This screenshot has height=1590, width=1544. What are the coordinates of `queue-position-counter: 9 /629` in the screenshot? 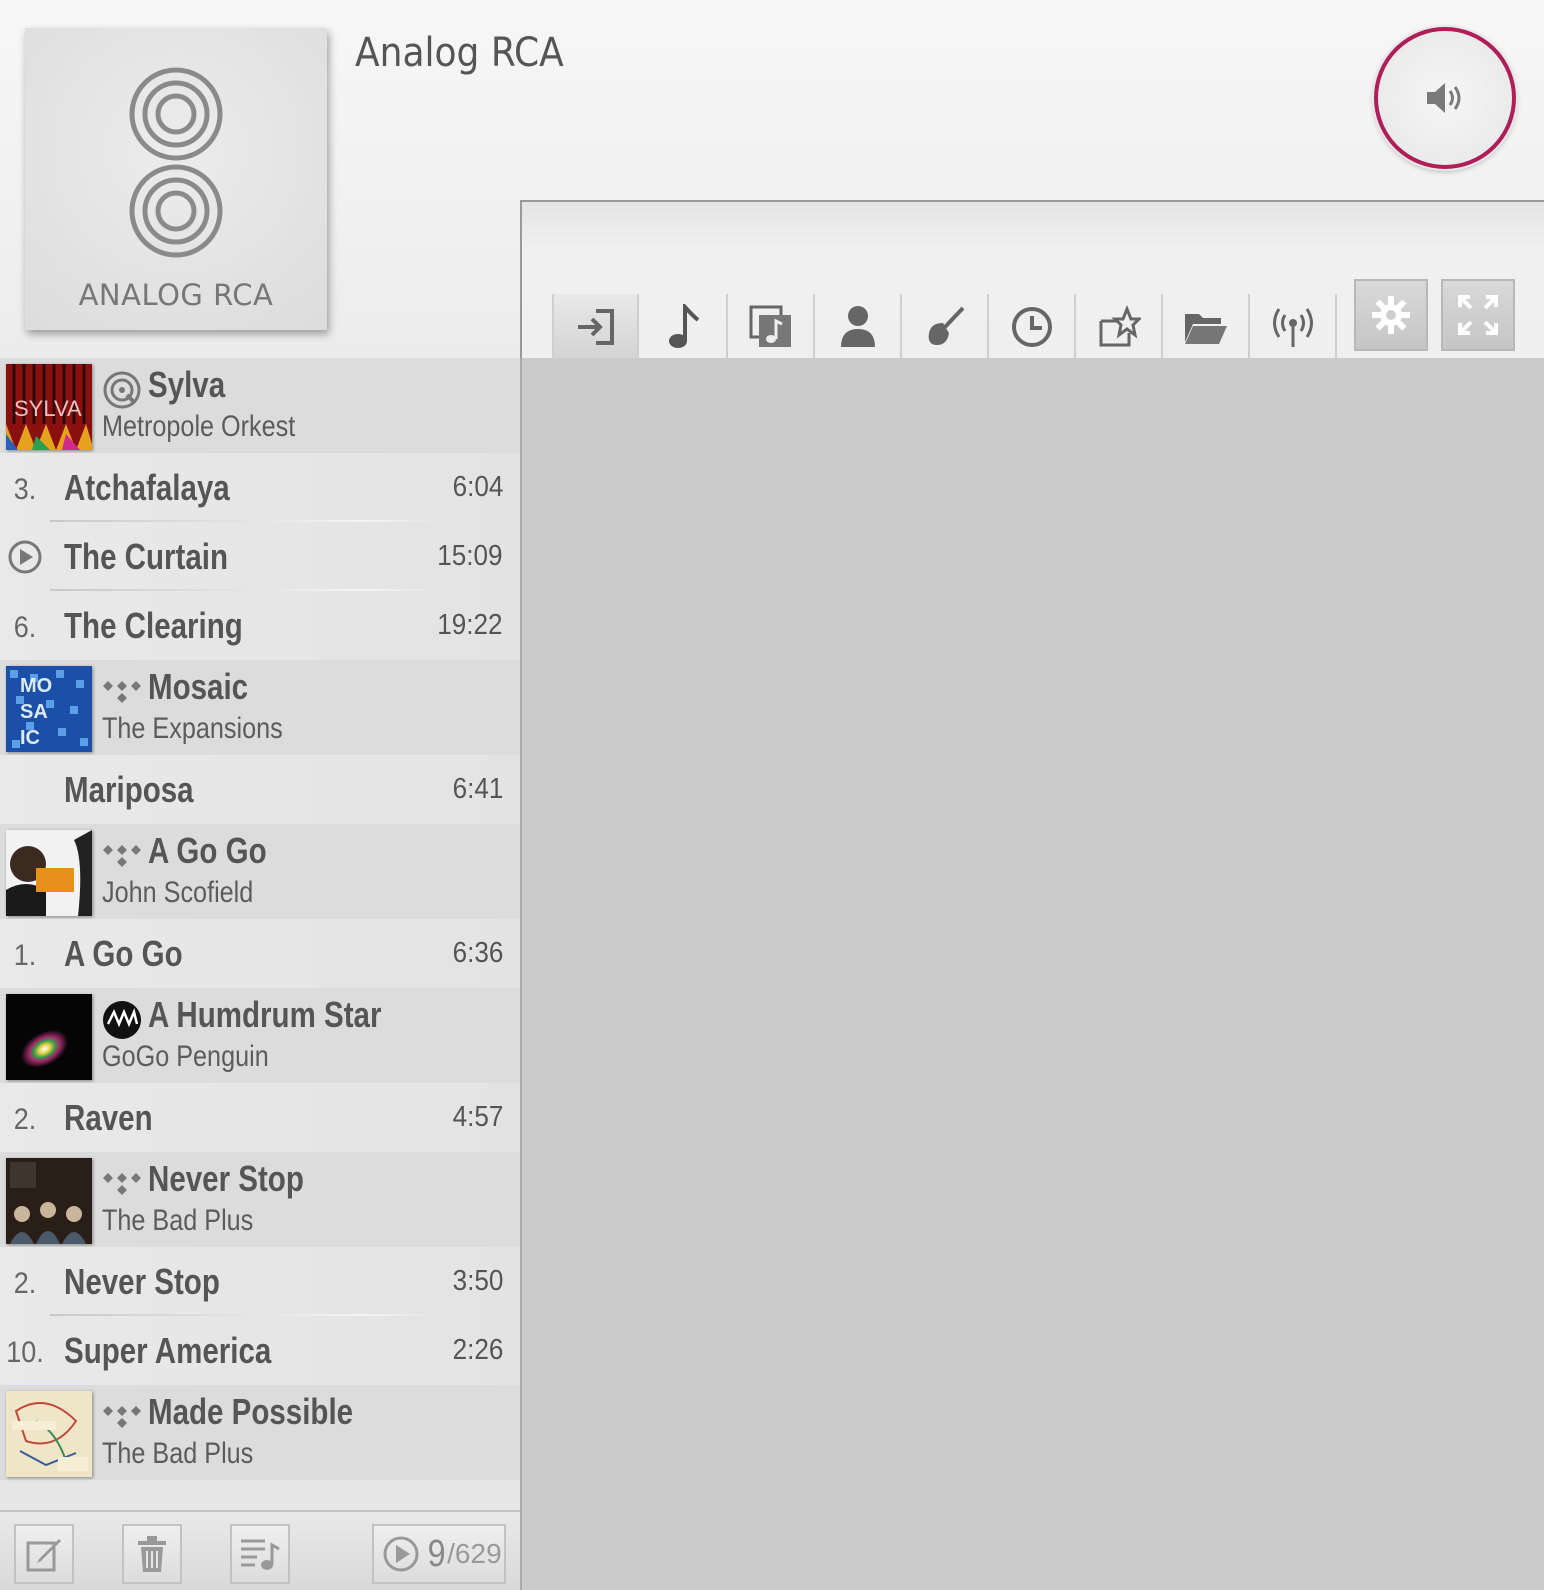 It's located at (439, 1554).